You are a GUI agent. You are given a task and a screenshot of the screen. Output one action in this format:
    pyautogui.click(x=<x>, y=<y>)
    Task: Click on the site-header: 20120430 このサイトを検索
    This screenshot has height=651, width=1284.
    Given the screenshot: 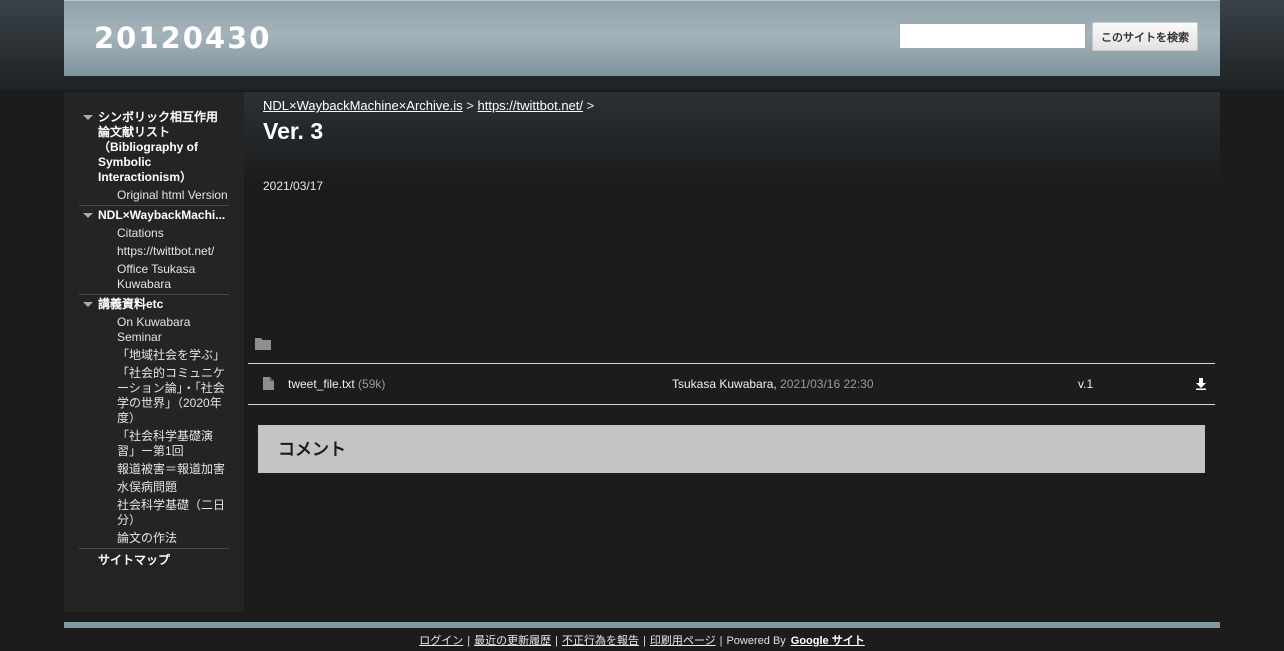 What is the action you would take?
    pyautogui.click(x=642, y=38)
    